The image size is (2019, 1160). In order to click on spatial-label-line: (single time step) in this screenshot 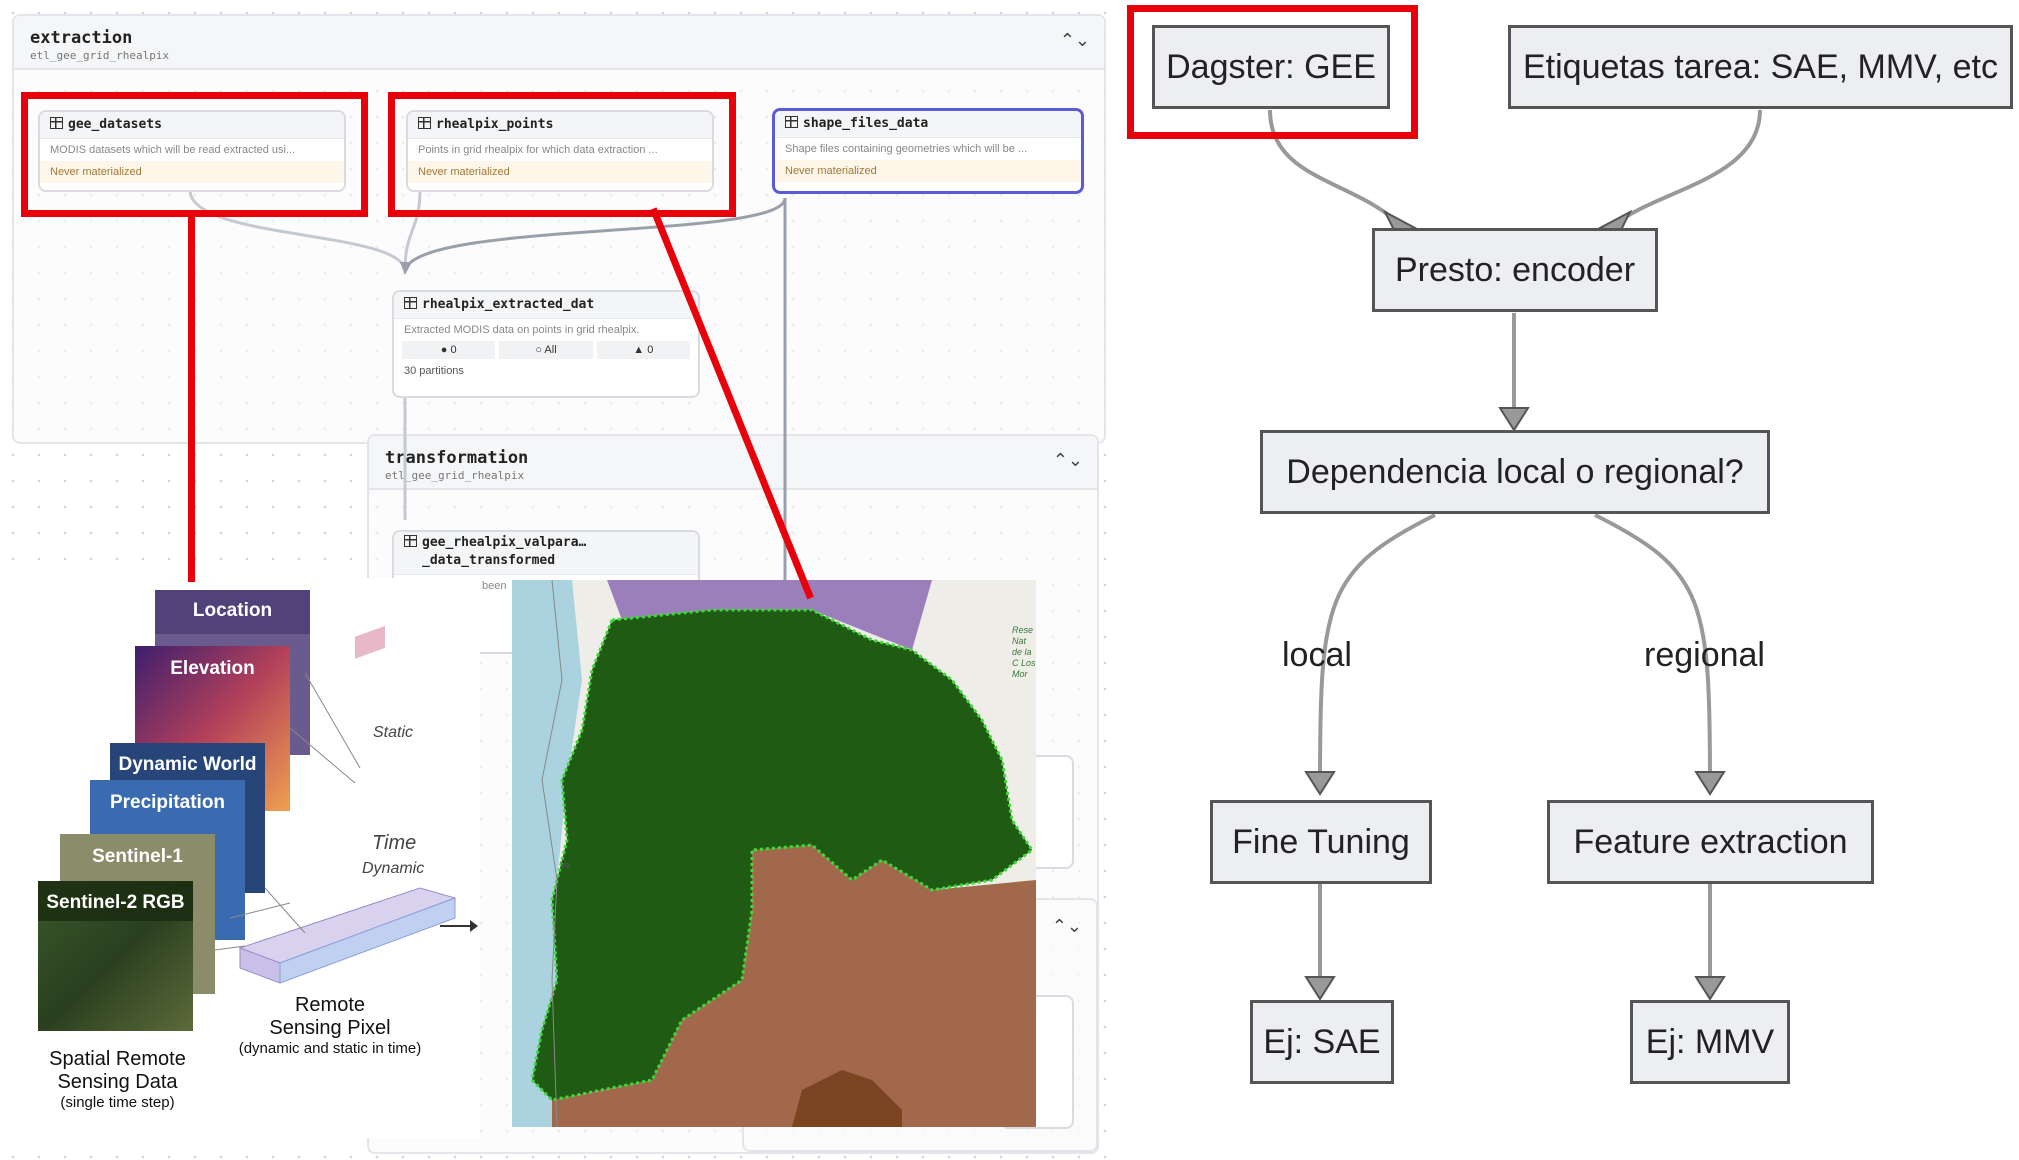, I will do `click(117, 1102)`.